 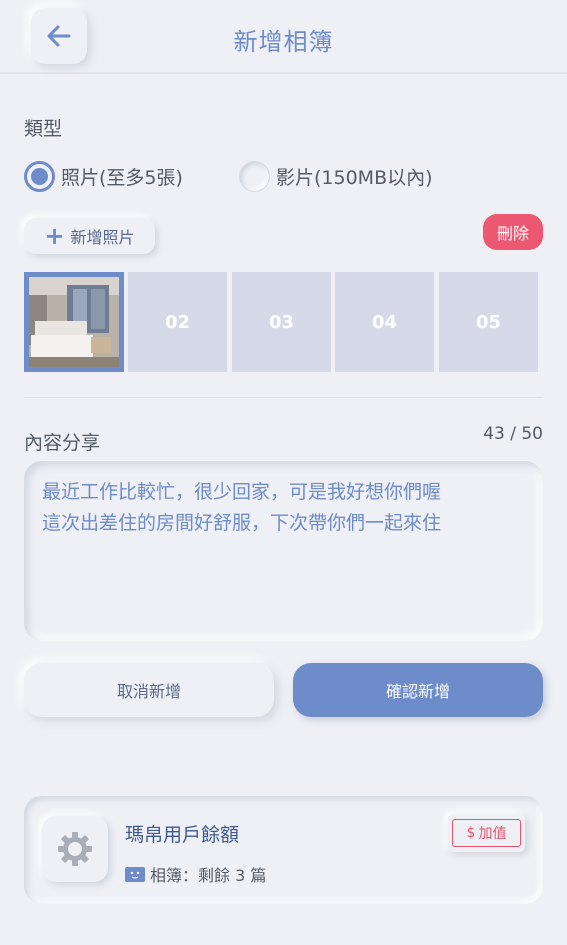 I want to click on radio-photo-label: 照片(至多5張), so click(x=122, y=178).